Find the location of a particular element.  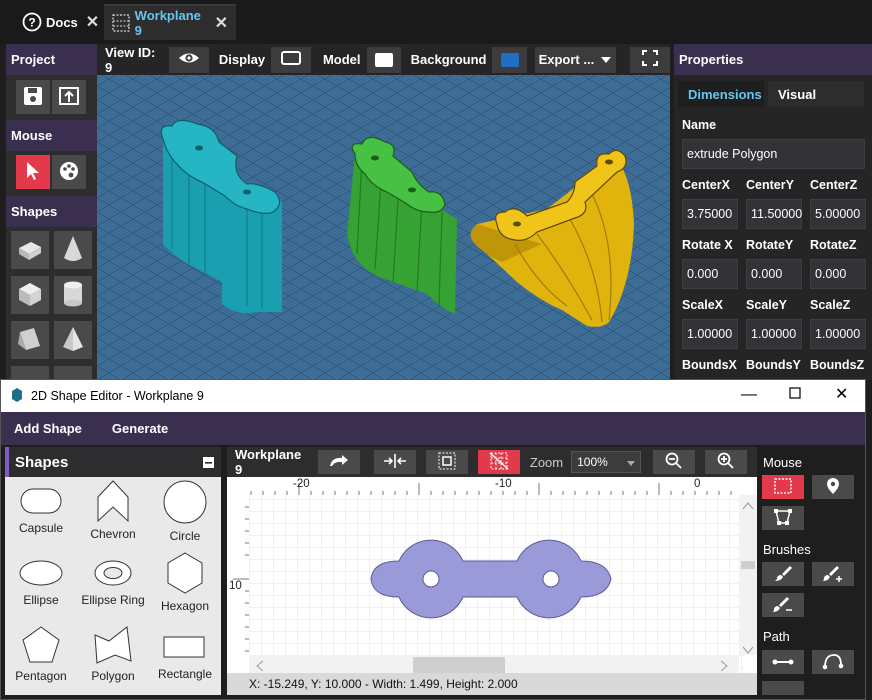

zoom-out-button is located at coordinates (674, 462).